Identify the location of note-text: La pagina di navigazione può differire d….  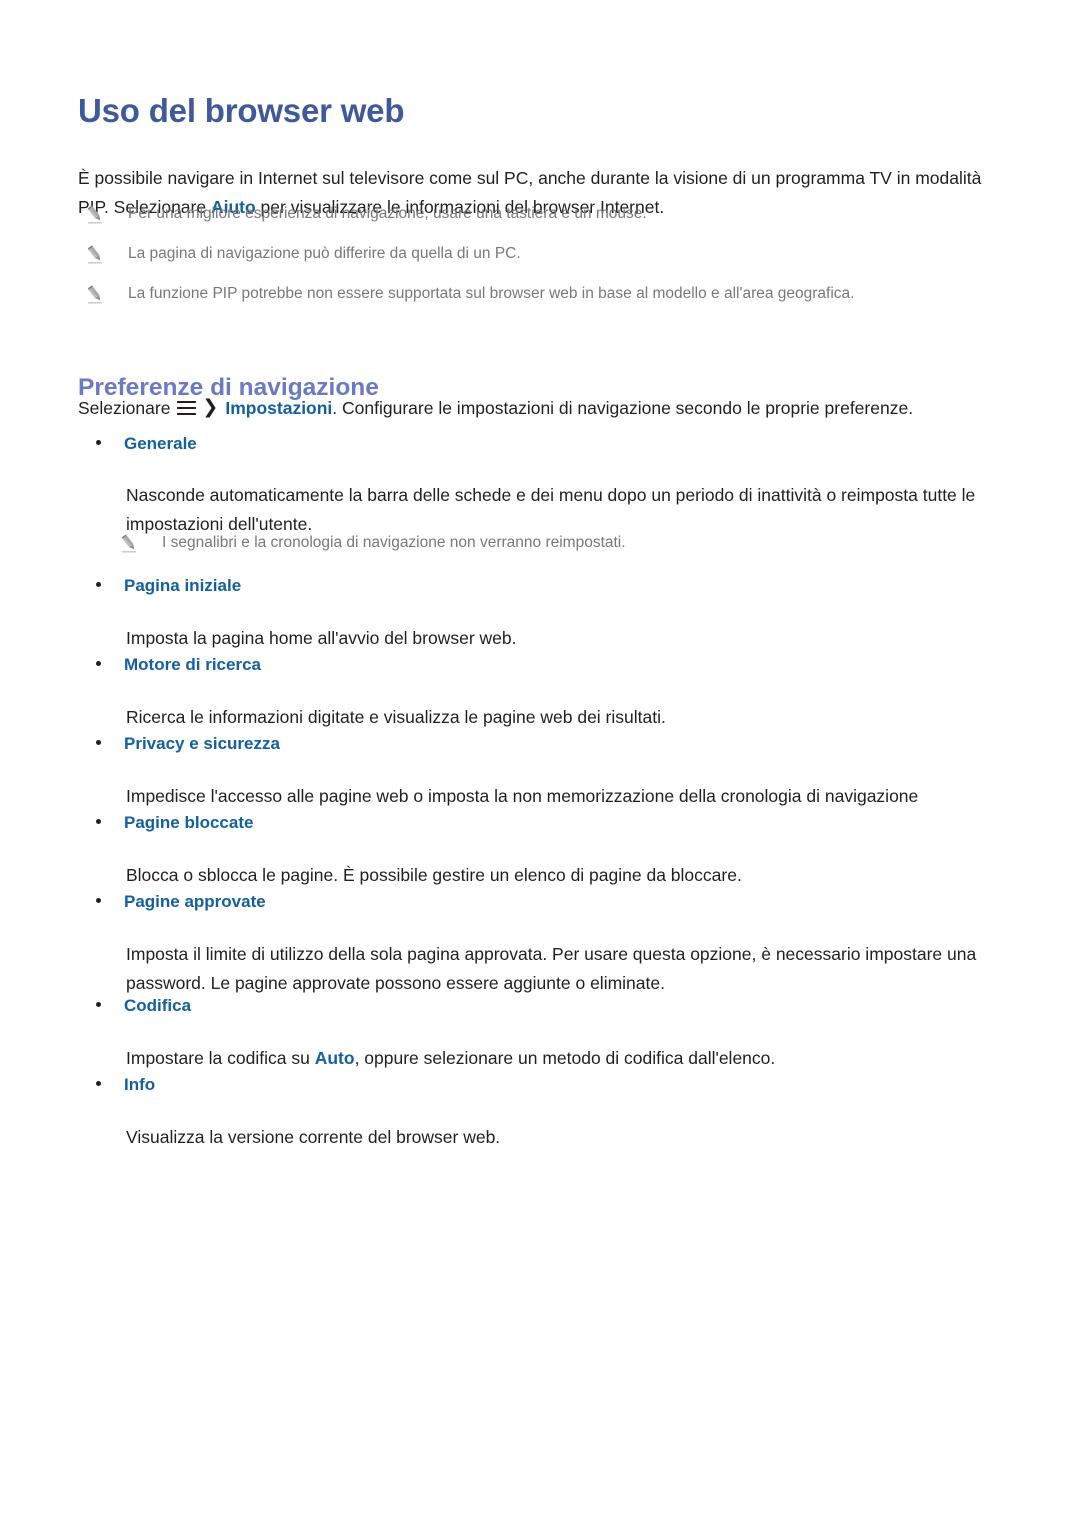
(324, 253).